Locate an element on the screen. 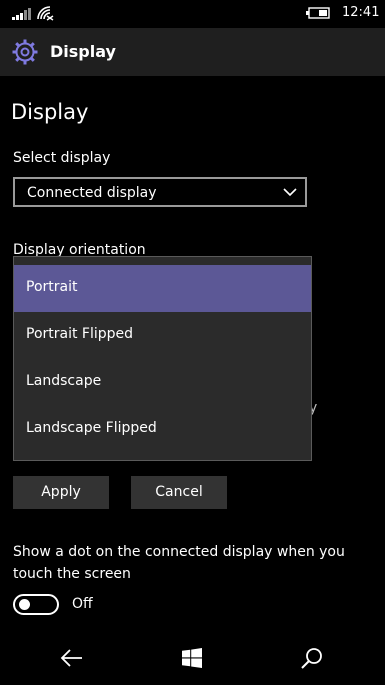  option-label: Portrait is located at coordinates (52, 287).